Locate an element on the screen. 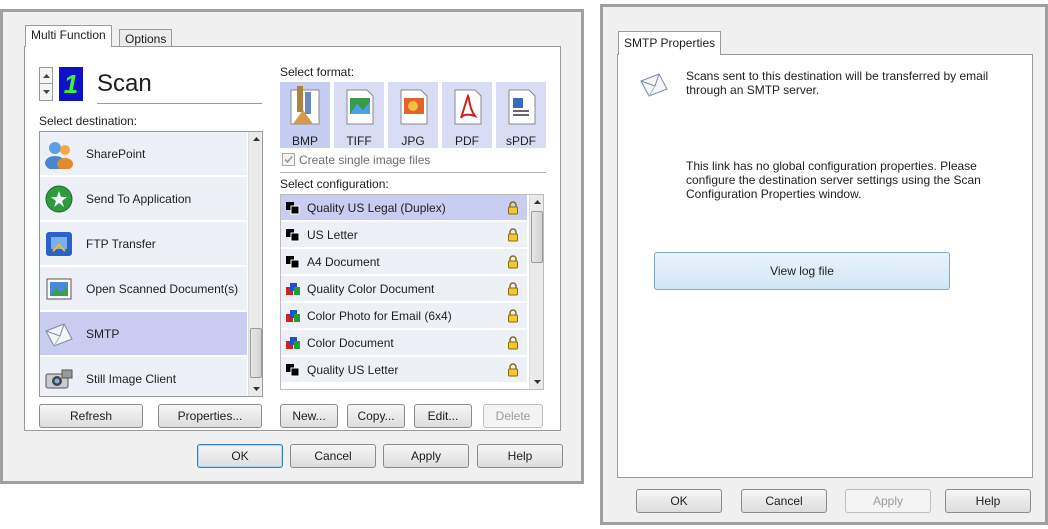  jpg-image-icon is located at coordinates (414, 107).